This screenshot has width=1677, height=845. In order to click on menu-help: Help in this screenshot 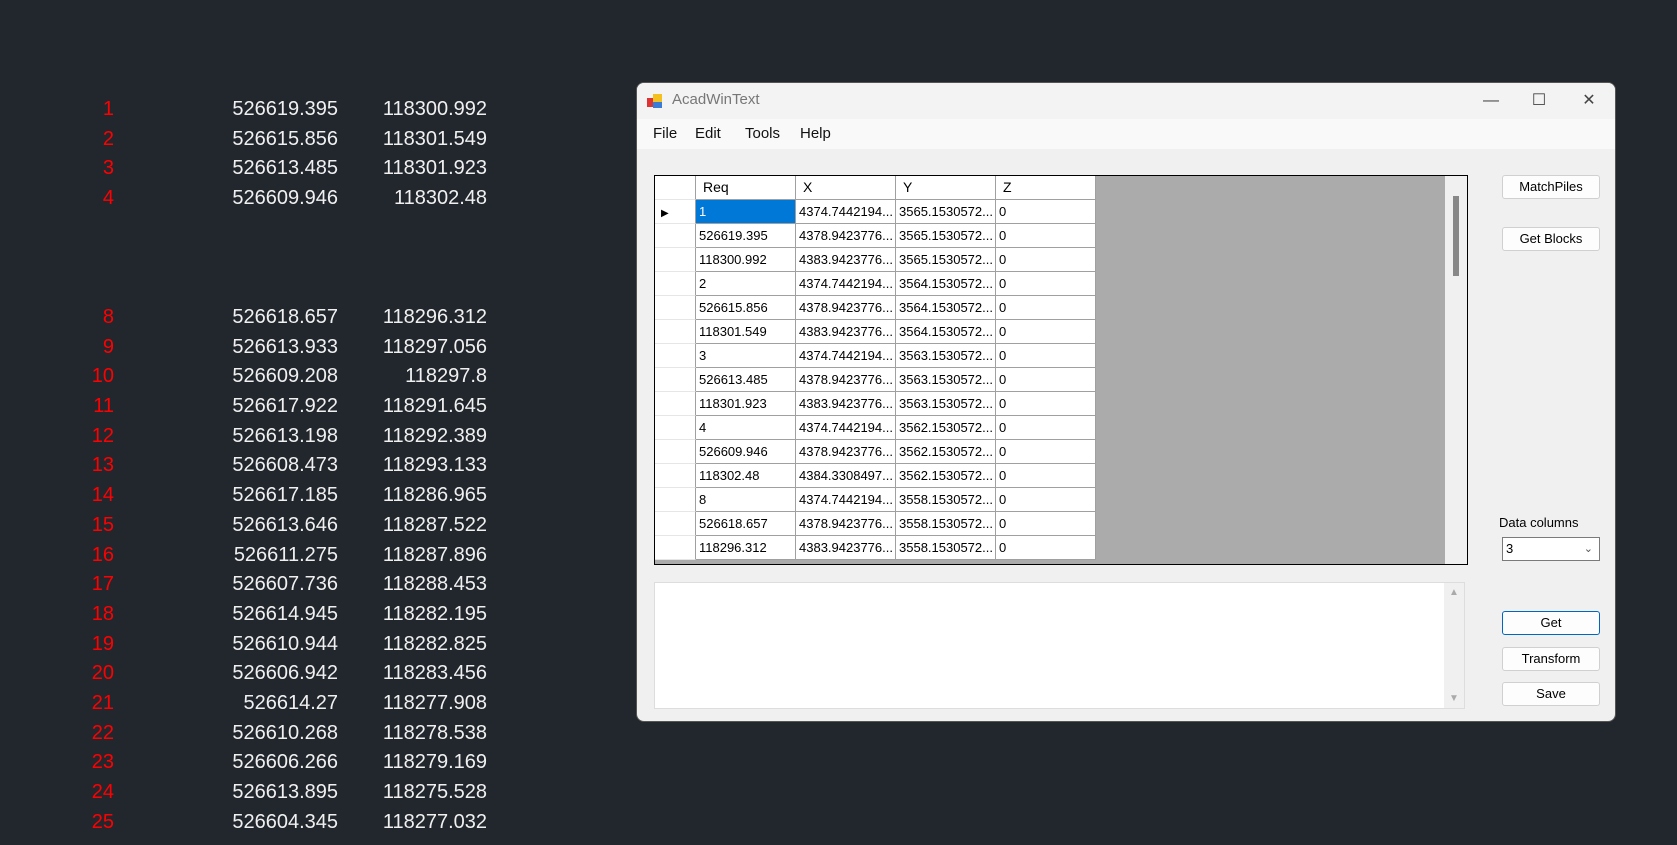, I will do `click(815, 133)`.